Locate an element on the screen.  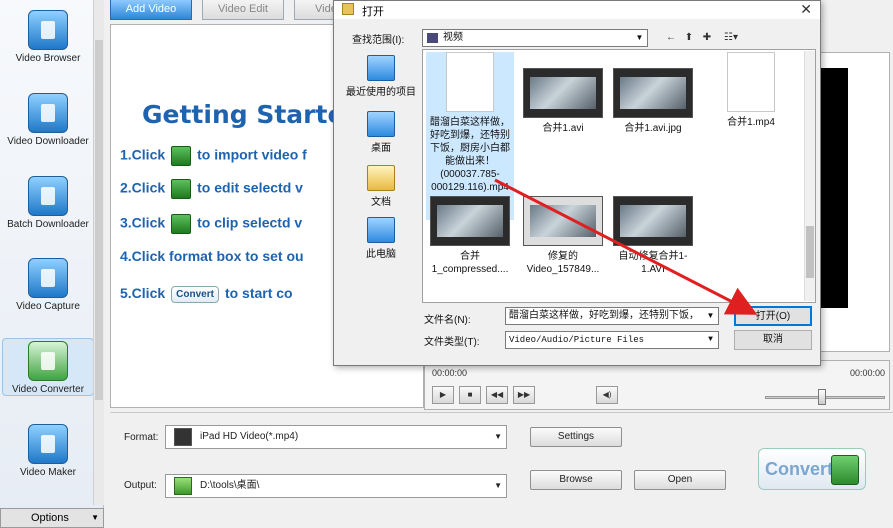
place-recent: 最近使用的项目 is located at coordinates (381, 76).